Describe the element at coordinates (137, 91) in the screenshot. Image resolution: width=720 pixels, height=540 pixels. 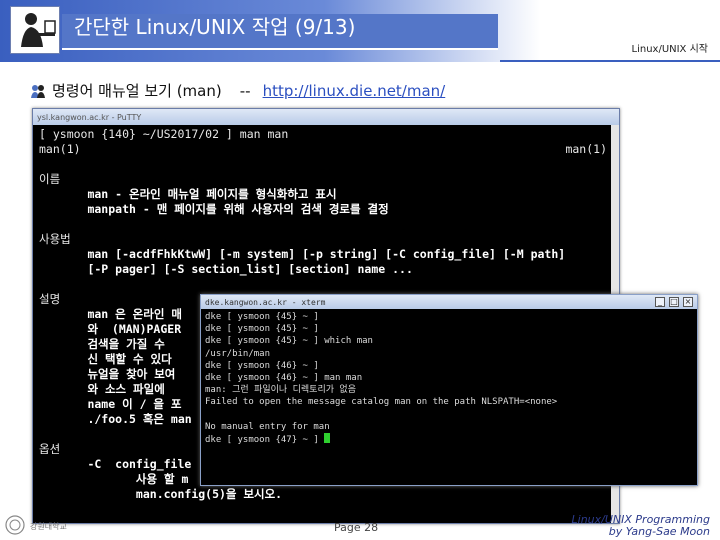
I see `bullet-text: 명령어 매뉴얼 보기 (man)` at that location.